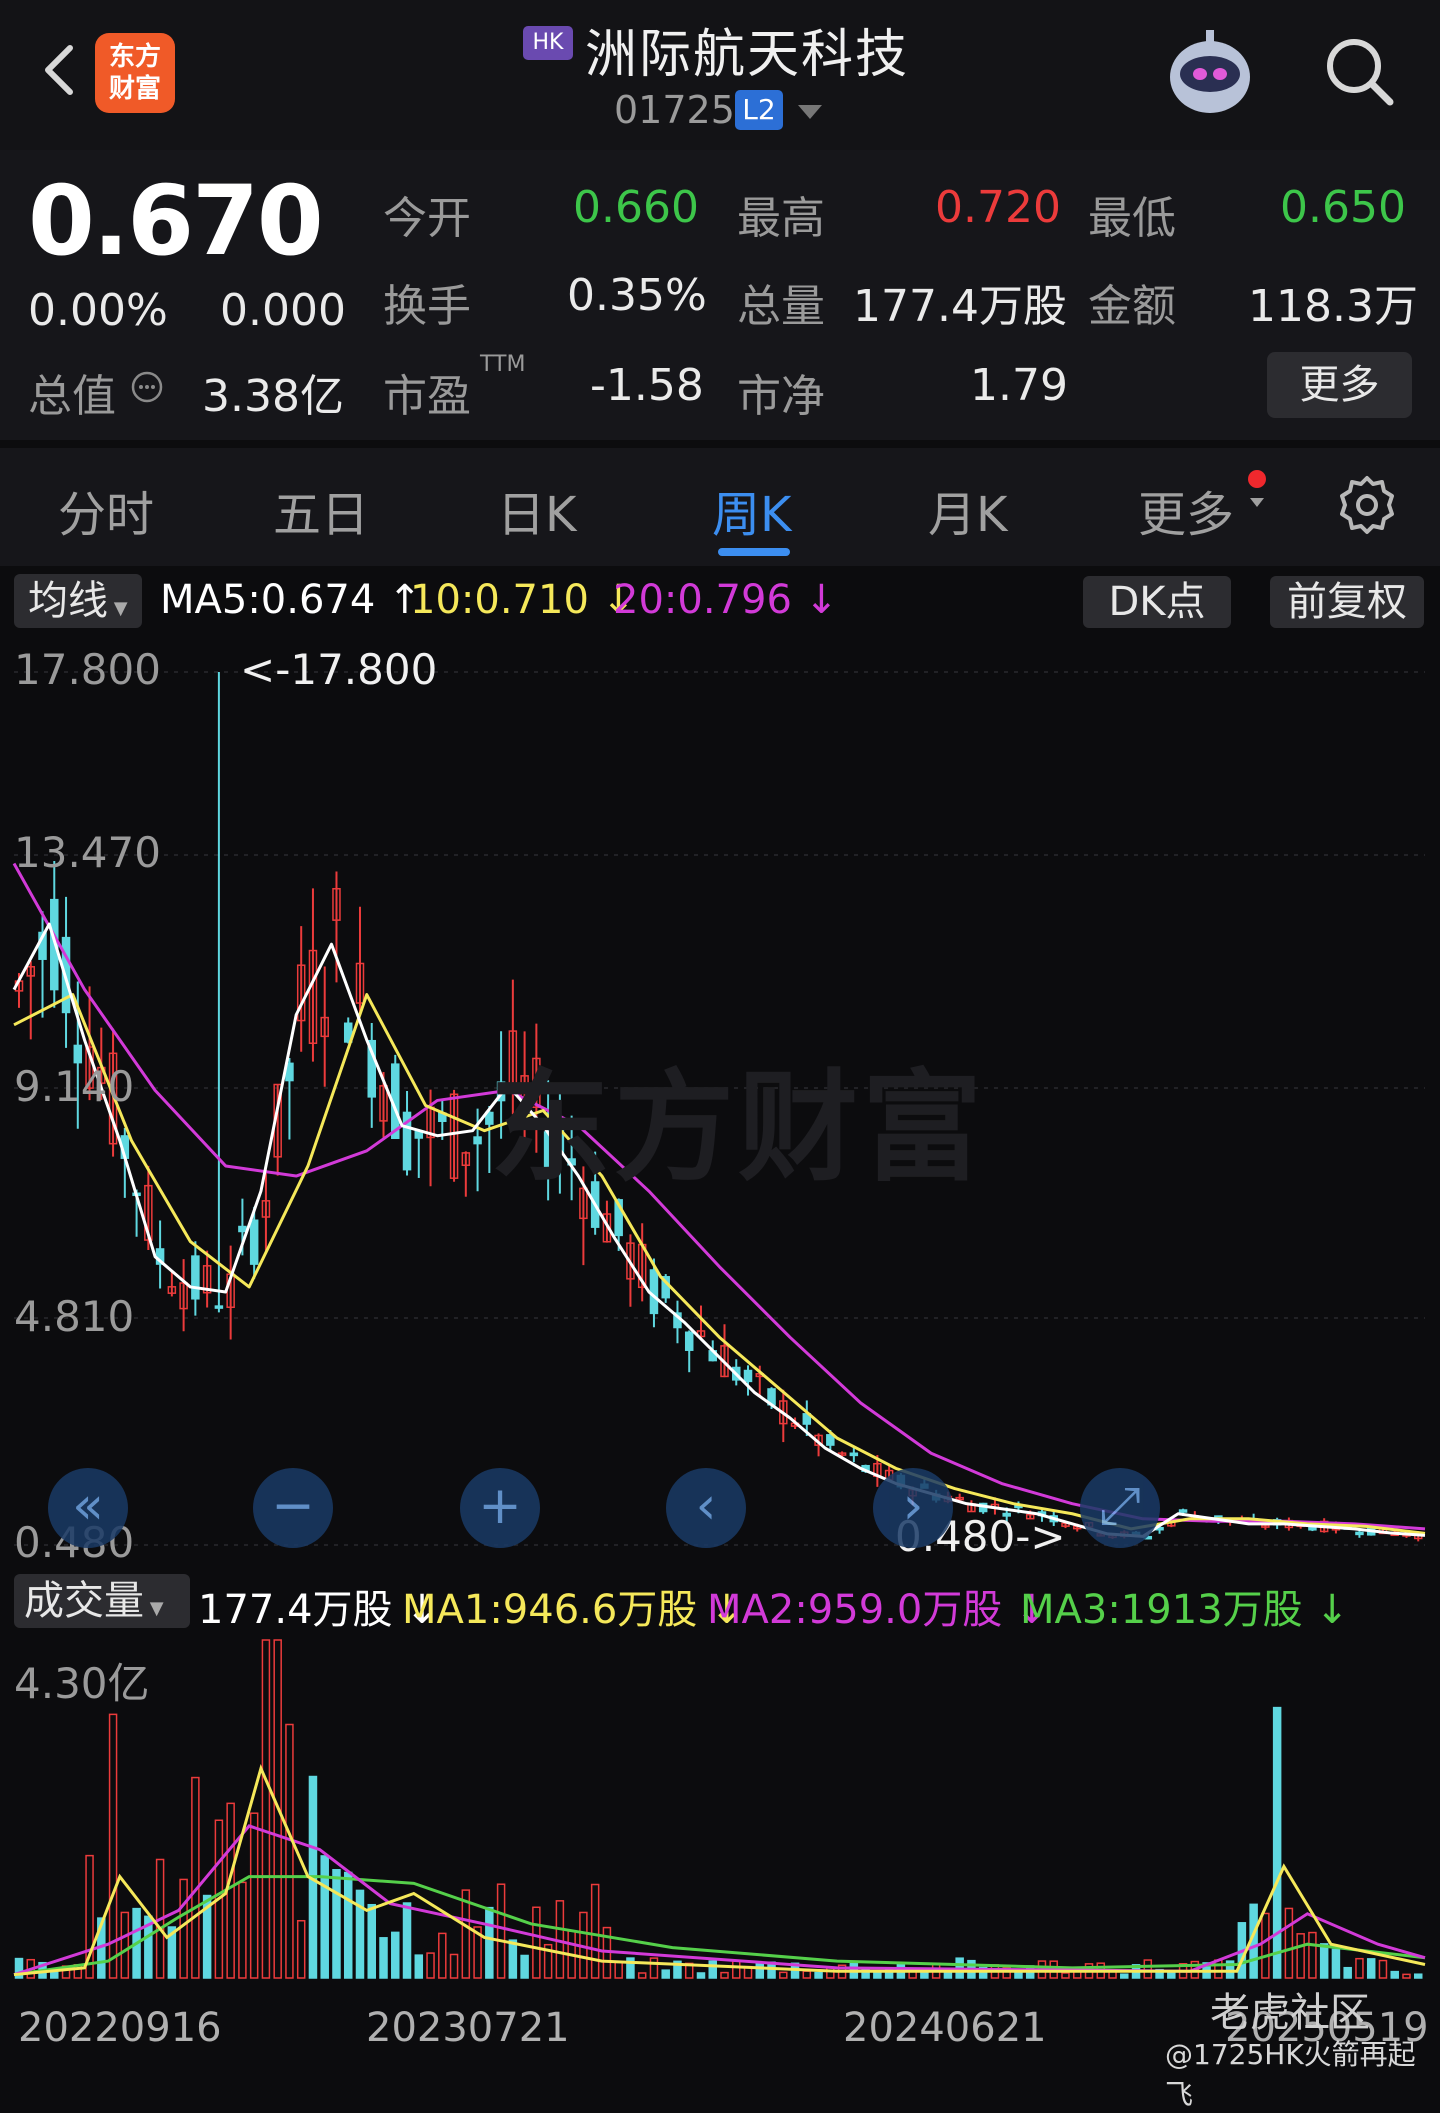 The width and height of the screenshot is (1440, 2113). What do you see at coordinates (1120, 1508) in the screenshot?
I see `fullscreen-button: ⤢` at bounding box center [1120, 1508].